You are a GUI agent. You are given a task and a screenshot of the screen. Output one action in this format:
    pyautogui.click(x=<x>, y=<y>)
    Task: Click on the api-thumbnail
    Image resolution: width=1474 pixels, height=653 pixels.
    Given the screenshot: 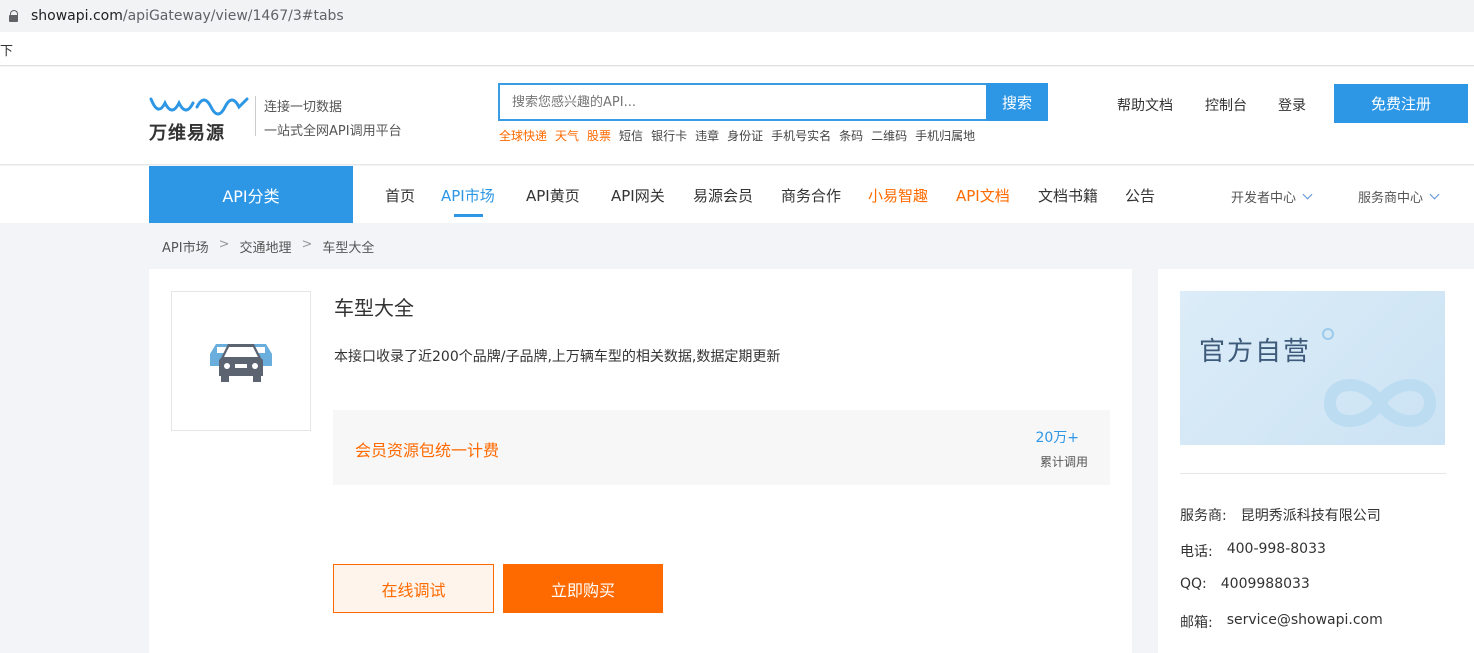 What is the action you would take?
    pyautogui.click(x=241, y=361)
    